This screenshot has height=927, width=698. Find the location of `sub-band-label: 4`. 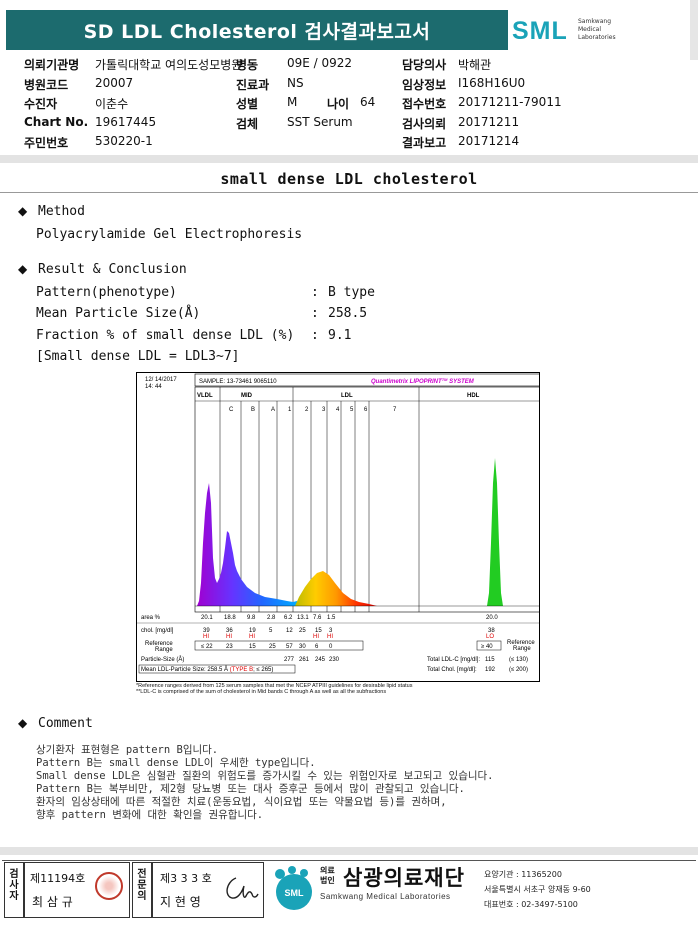

sub-band-label: 4 is located at coordinates (338, 410).